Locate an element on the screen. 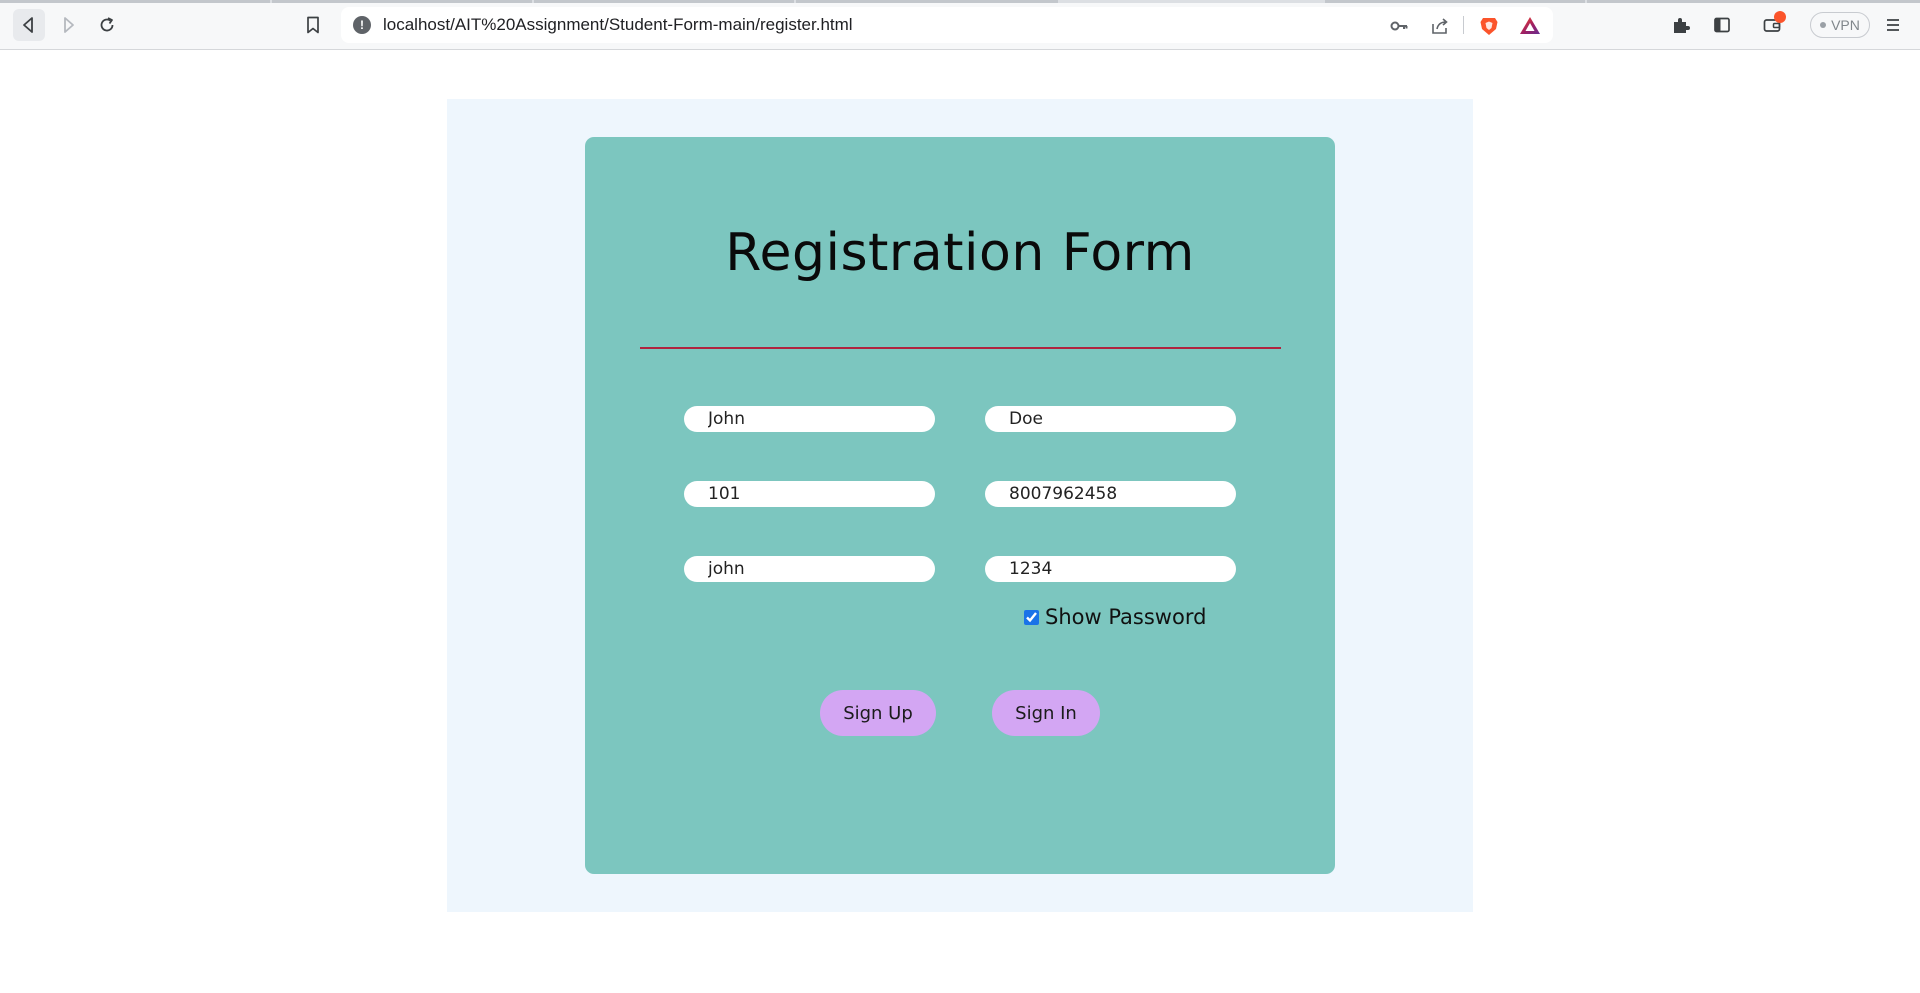 The image size is (1920, 993). bookmark-icon is located at coordinates (313, 25).